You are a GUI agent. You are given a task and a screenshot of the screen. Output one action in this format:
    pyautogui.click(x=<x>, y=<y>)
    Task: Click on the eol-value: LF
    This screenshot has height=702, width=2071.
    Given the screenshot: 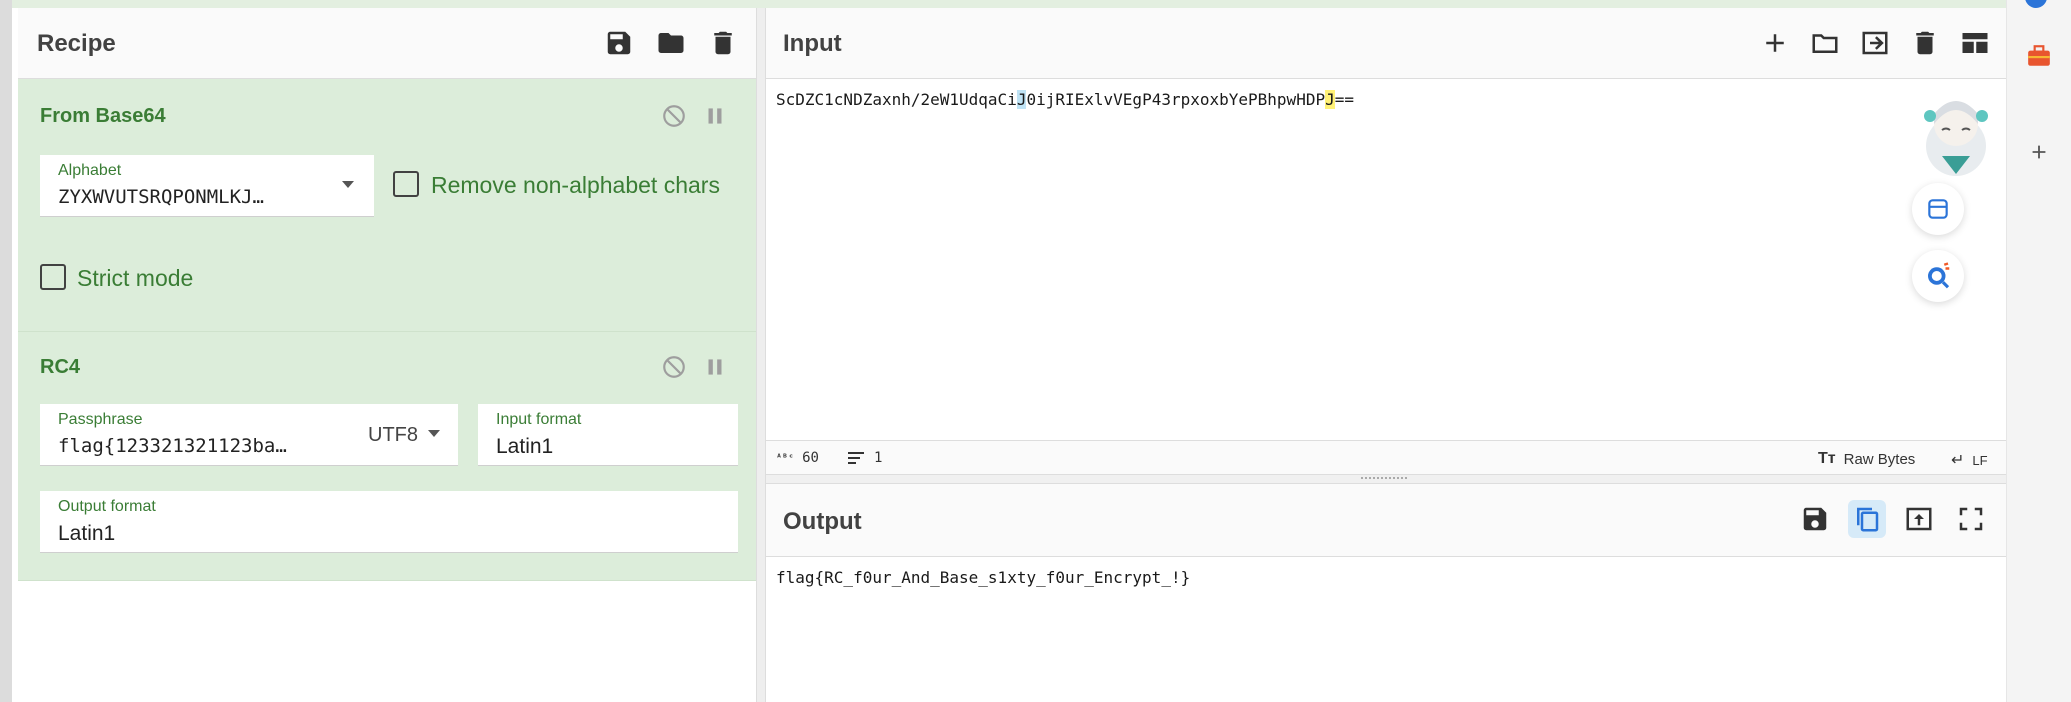 What is the action you would take?
    pyautogui.click(x=1980, y=460)
    